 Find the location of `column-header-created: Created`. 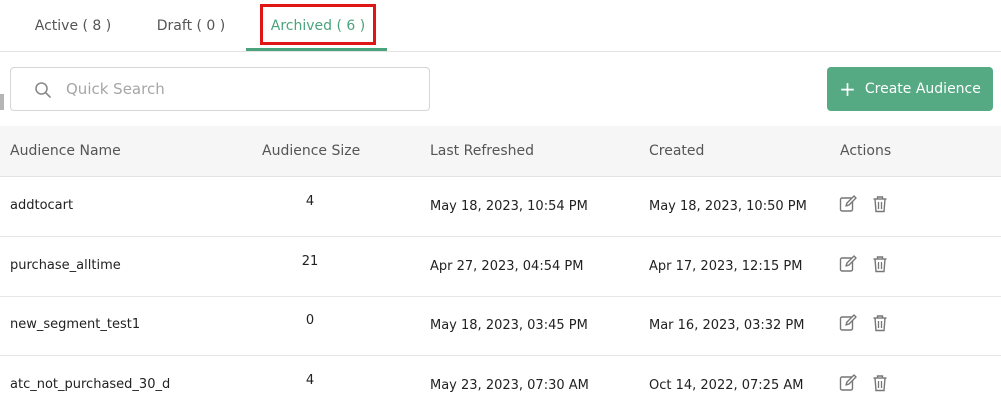

column-header-created: Created is located at coordinates (676, 151).